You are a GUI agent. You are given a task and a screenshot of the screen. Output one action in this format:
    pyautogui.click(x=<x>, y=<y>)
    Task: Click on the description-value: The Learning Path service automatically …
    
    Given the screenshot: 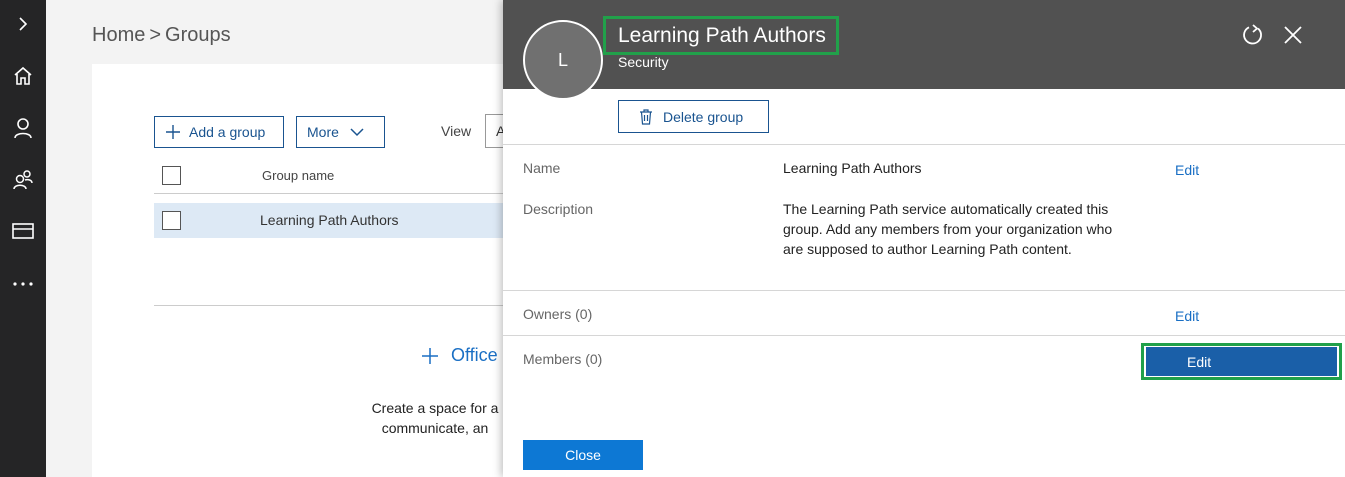 What is the action you would take?
    pyautogui.click(x=948, y=229)
    